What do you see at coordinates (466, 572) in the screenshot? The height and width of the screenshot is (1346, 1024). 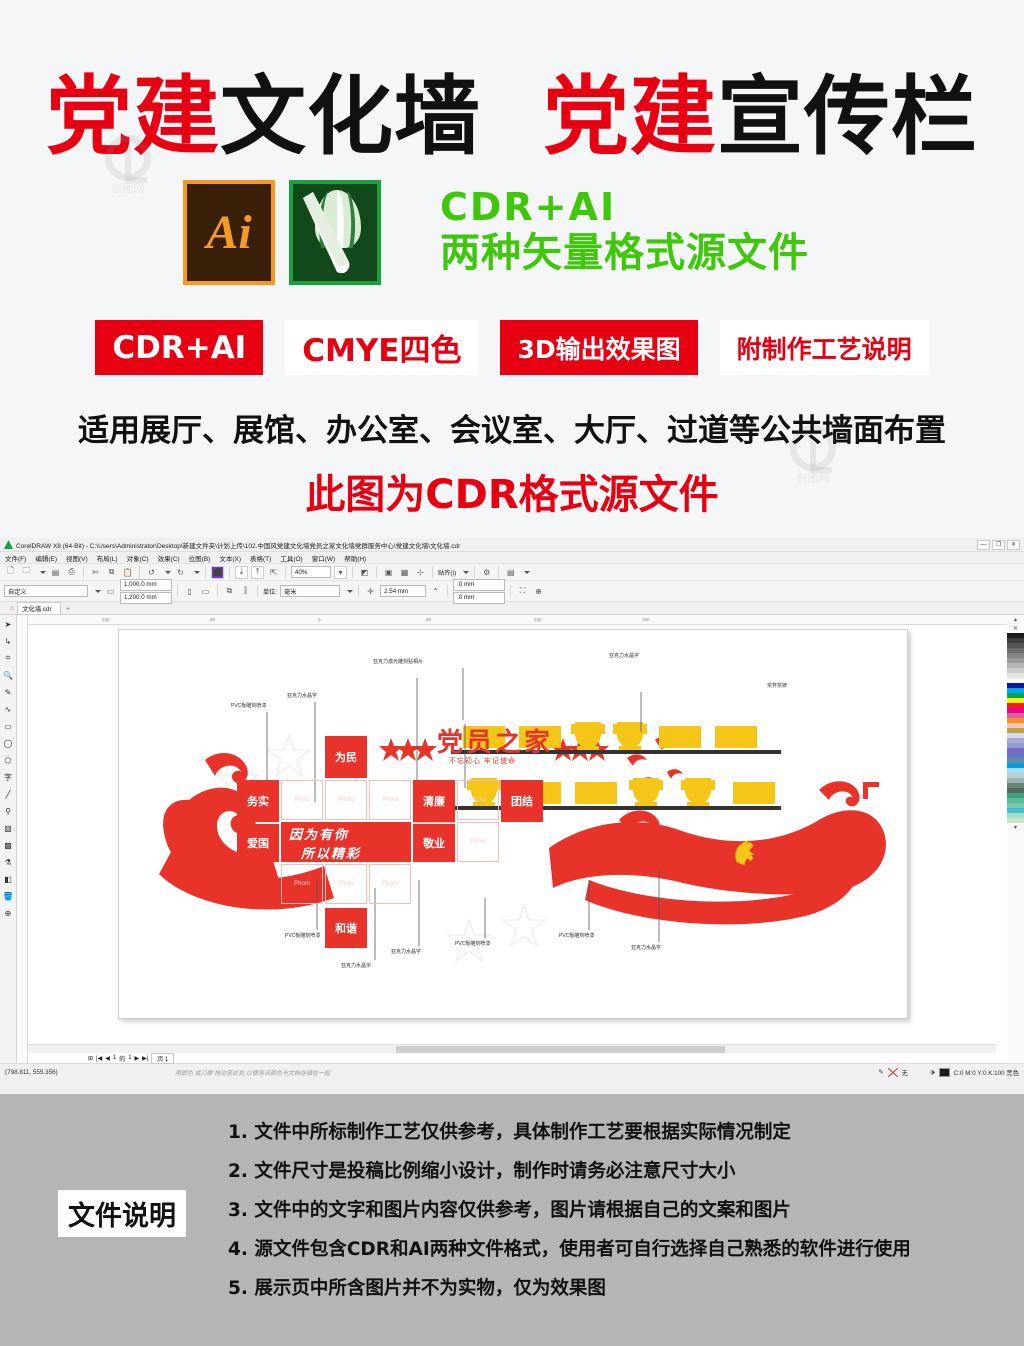 I see `snap-chevron-down-icon` at bounding box center [466, 572].